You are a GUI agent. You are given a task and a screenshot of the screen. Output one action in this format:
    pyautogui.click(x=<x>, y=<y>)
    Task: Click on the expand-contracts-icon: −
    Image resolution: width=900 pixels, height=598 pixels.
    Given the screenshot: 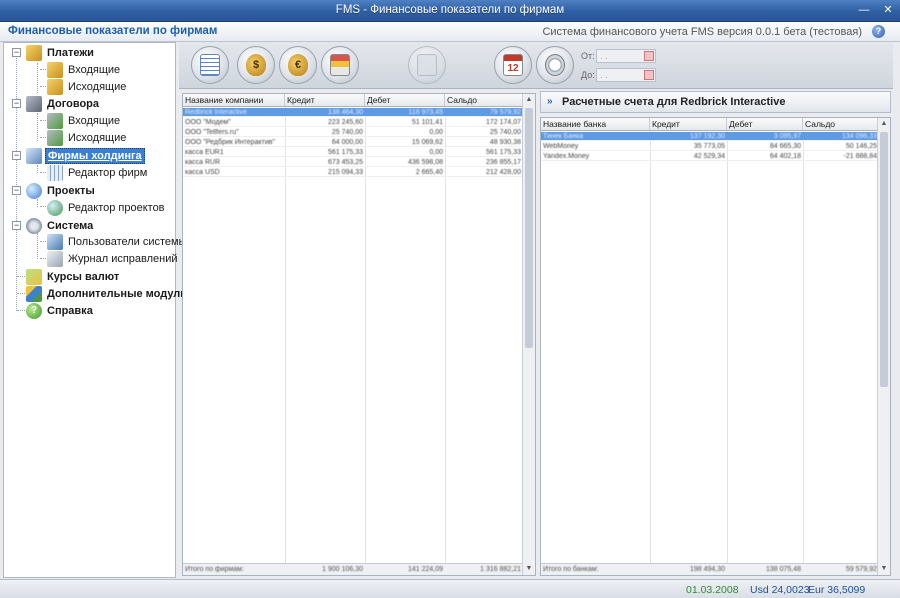 What is the action you would take?
    pyautogui.click(x=16, y=103)
    